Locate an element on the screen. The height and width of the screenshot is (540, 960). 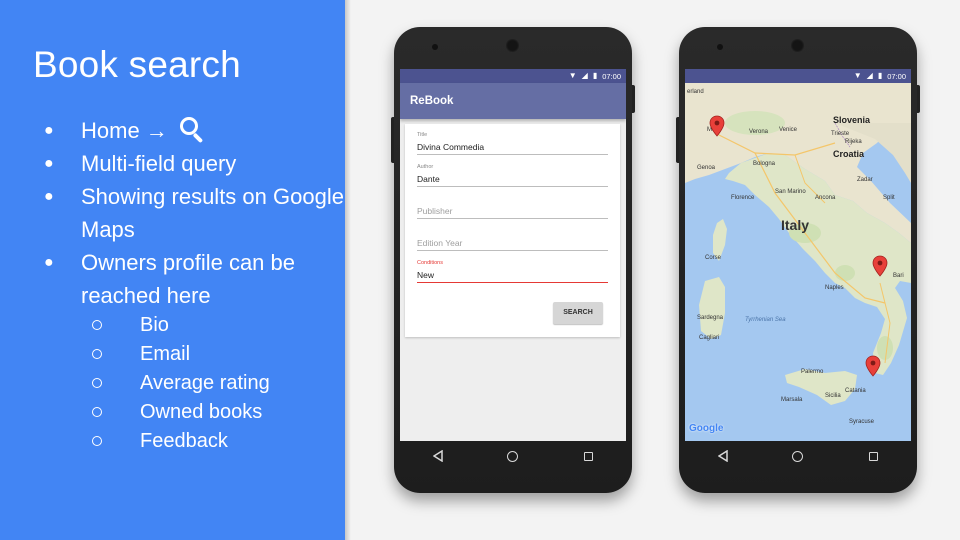
map-label-ancona: Ancona is located at coordinates (825, 198).